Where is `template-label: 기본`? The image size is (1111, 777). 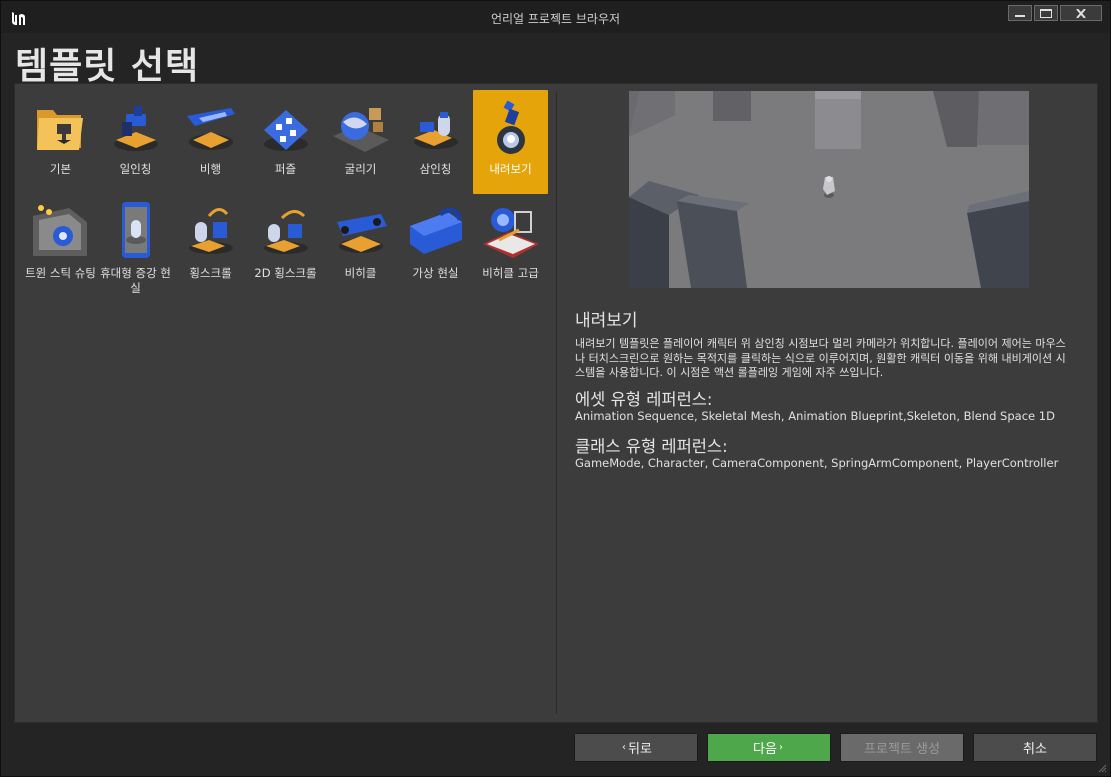 template-label: 기본 is located at coordinates (60, 169).